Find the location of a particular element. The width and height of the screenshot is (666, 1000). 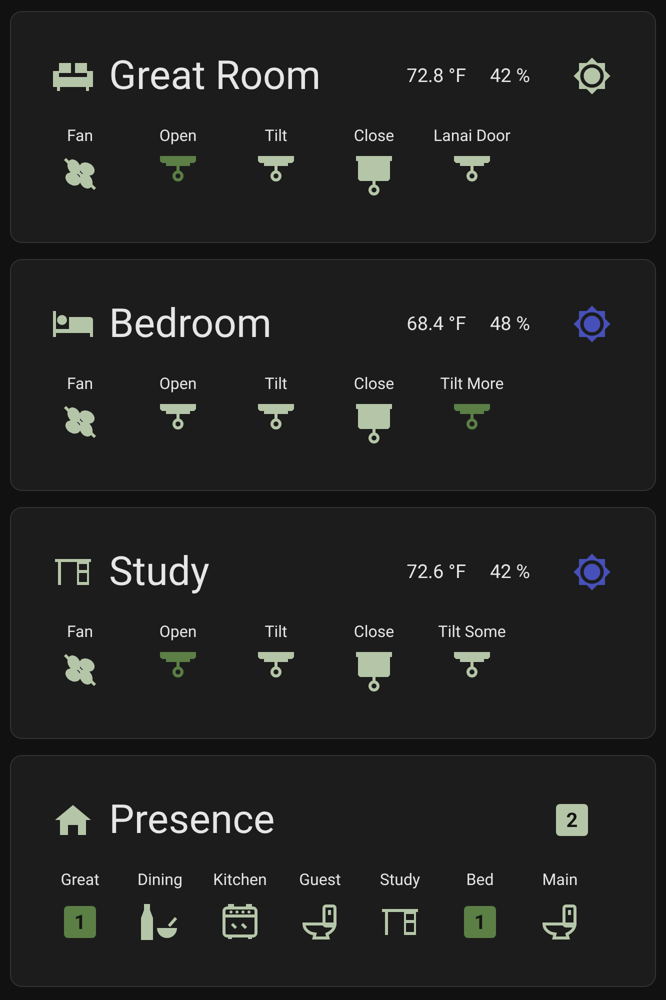

room-title: Study is located at coordinates (159, 572).